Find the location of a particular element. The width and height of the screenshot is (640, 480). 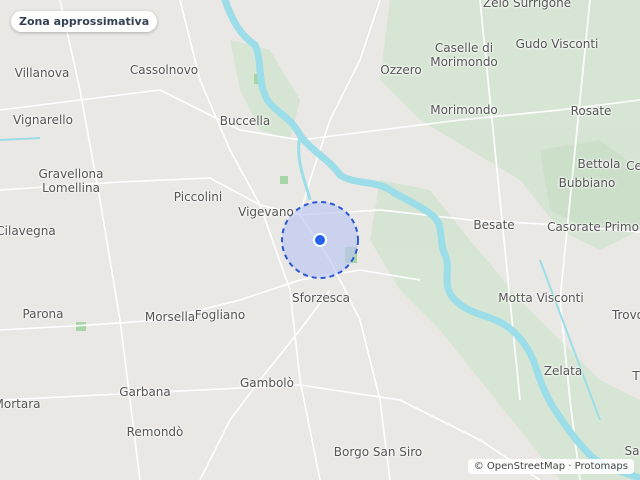

place-label: Zelata is located at coordinates (563, 371).